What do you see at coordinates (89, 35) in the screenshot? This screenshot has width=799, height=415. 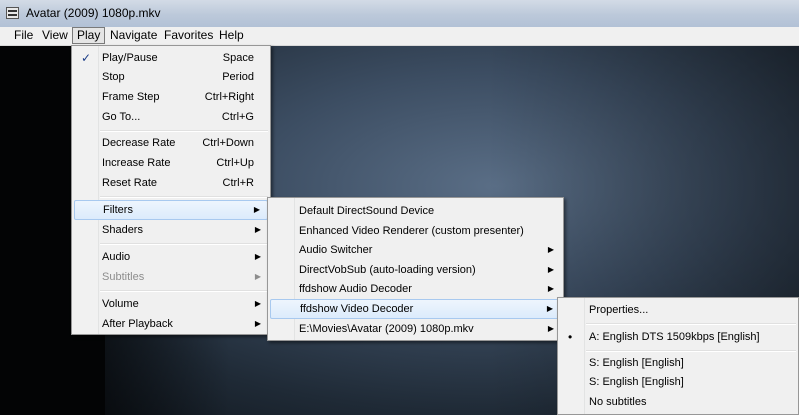 I see `menu-play: Play` at bounding box center [89, 35].